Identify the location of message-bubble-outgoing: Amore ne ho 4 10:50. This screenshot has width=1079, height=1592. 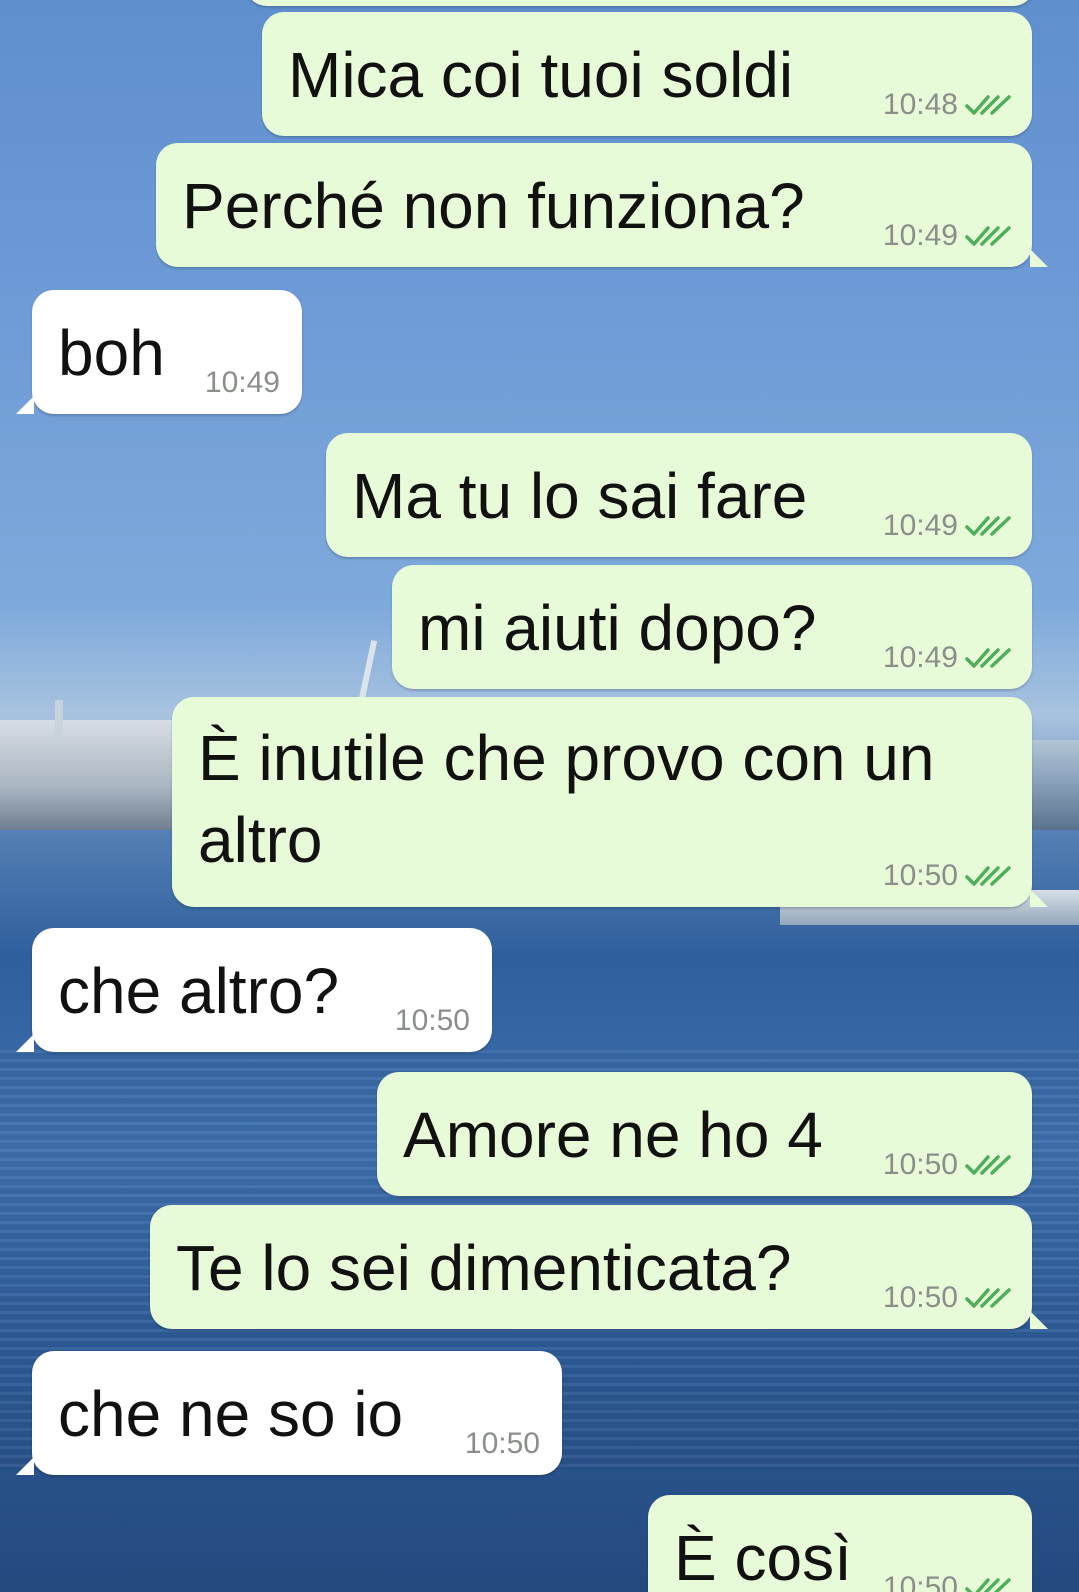
(704, 1134).